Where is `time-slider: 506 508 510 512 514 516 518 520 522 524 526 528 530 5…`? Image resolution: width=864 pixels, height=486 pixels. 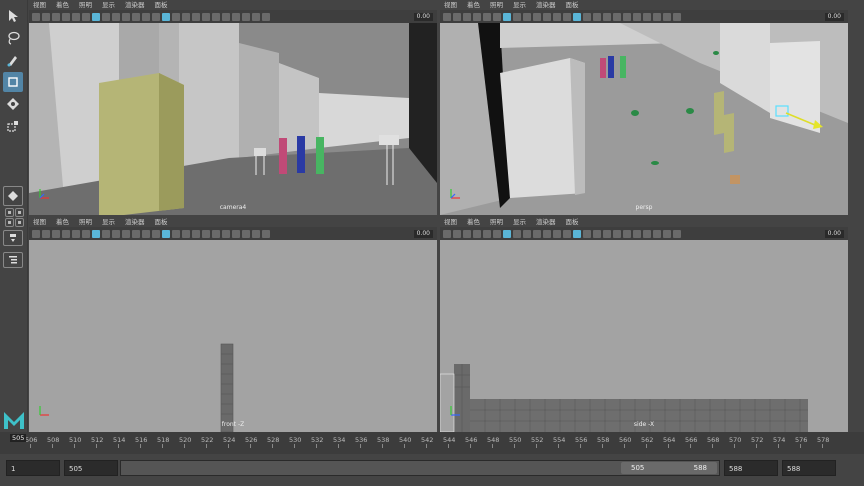
time-slider: 506 508 510 512 514 516 518 520 522 524 526 528 530 5… is located at coordinates (432, 443).